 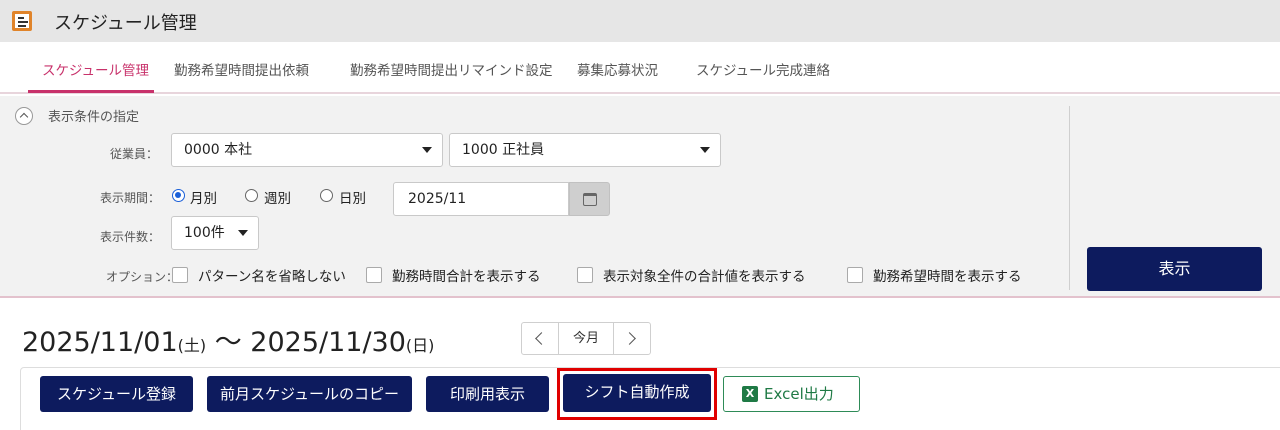 I want to click on collapse-chevron-up-icon, so click(x=24, y=116).